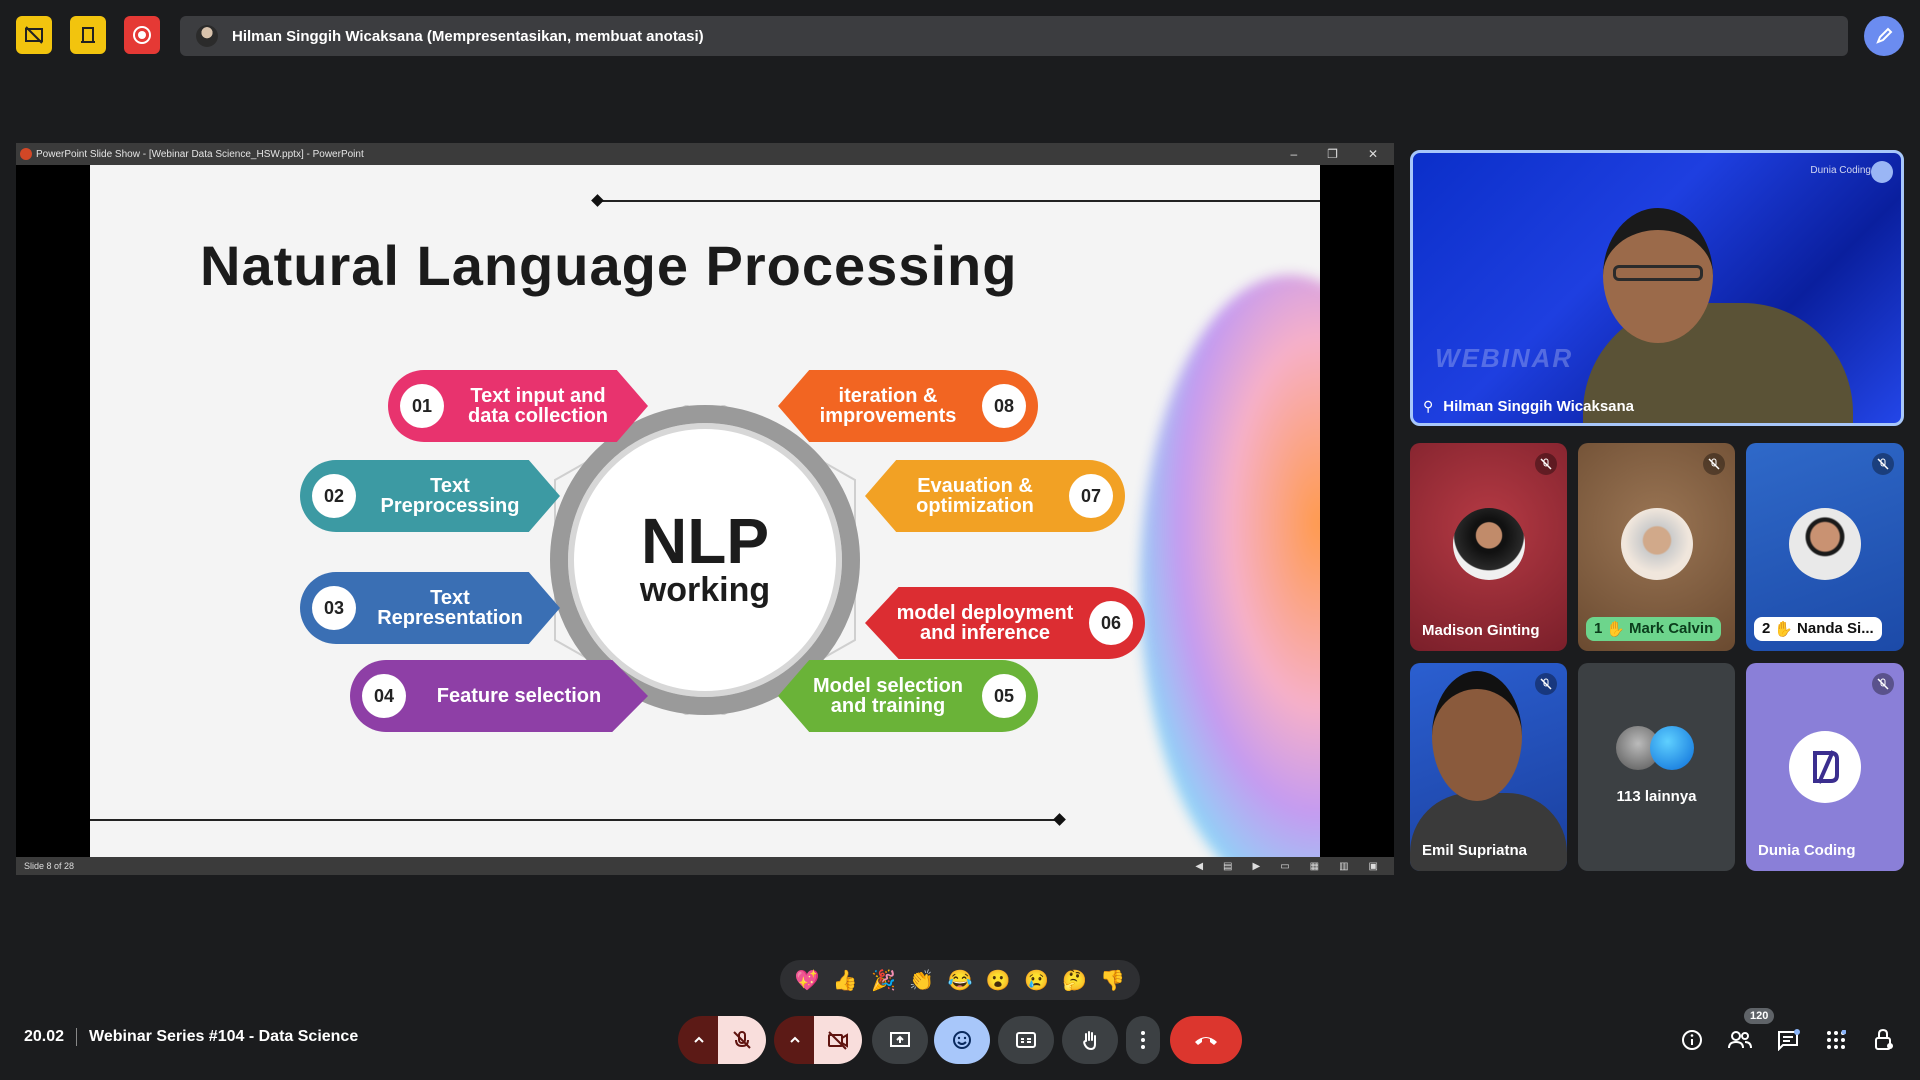 This screenshot has width=1920, height=1080. What do you see at coordinates (1373, 866) in the screenshot?
I see `slideshow-view-icon: ▣` at bounding box center [1373, 866].